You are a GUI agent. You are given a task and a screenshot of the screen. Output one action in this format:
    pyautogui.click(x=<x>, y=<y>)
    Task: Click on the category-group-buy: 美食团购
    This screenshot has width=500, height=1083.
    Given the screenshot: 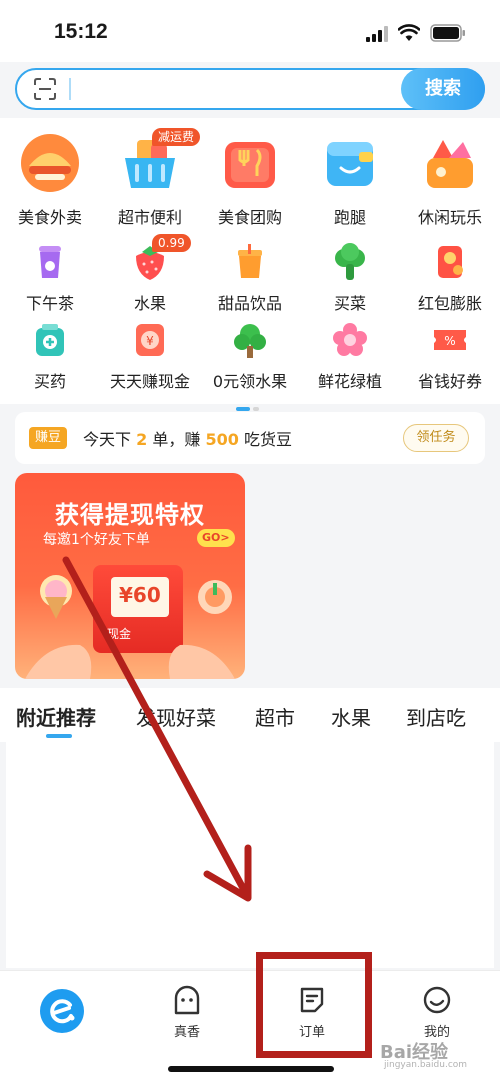 What is the action you would take?
    pyautogui.click(x=250, y=180)
    